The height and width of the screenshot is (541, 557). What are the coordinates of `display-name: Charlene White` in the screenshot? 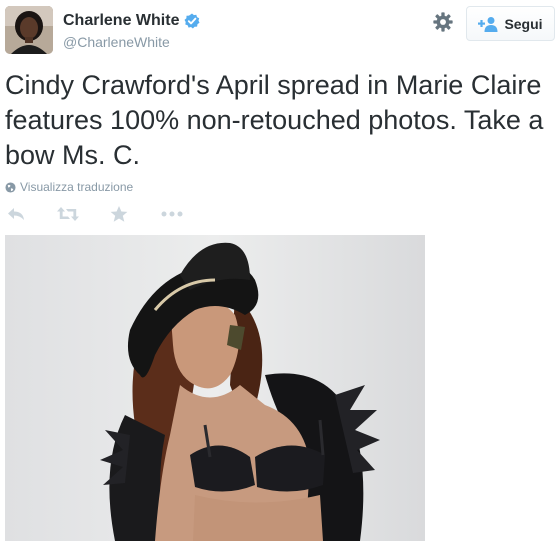 It's located at (121, 21).